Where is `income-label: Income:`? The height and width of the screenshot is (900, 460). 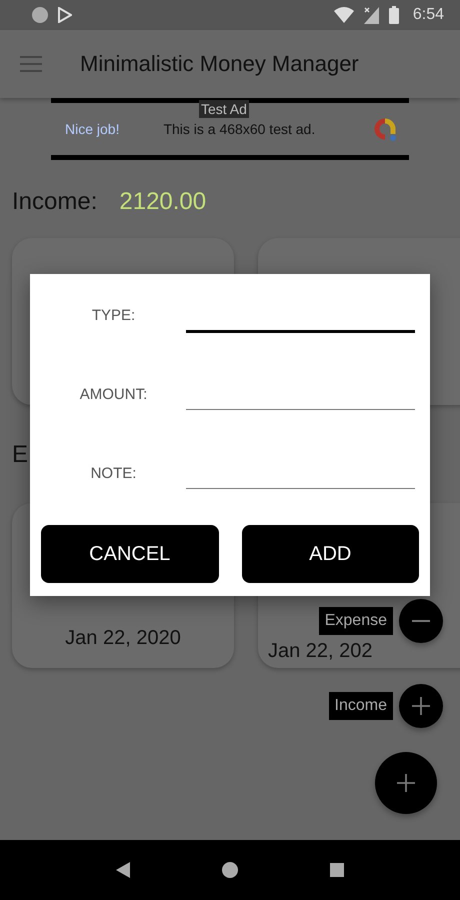 income-label: Income: is located at coordinates (55, 202).